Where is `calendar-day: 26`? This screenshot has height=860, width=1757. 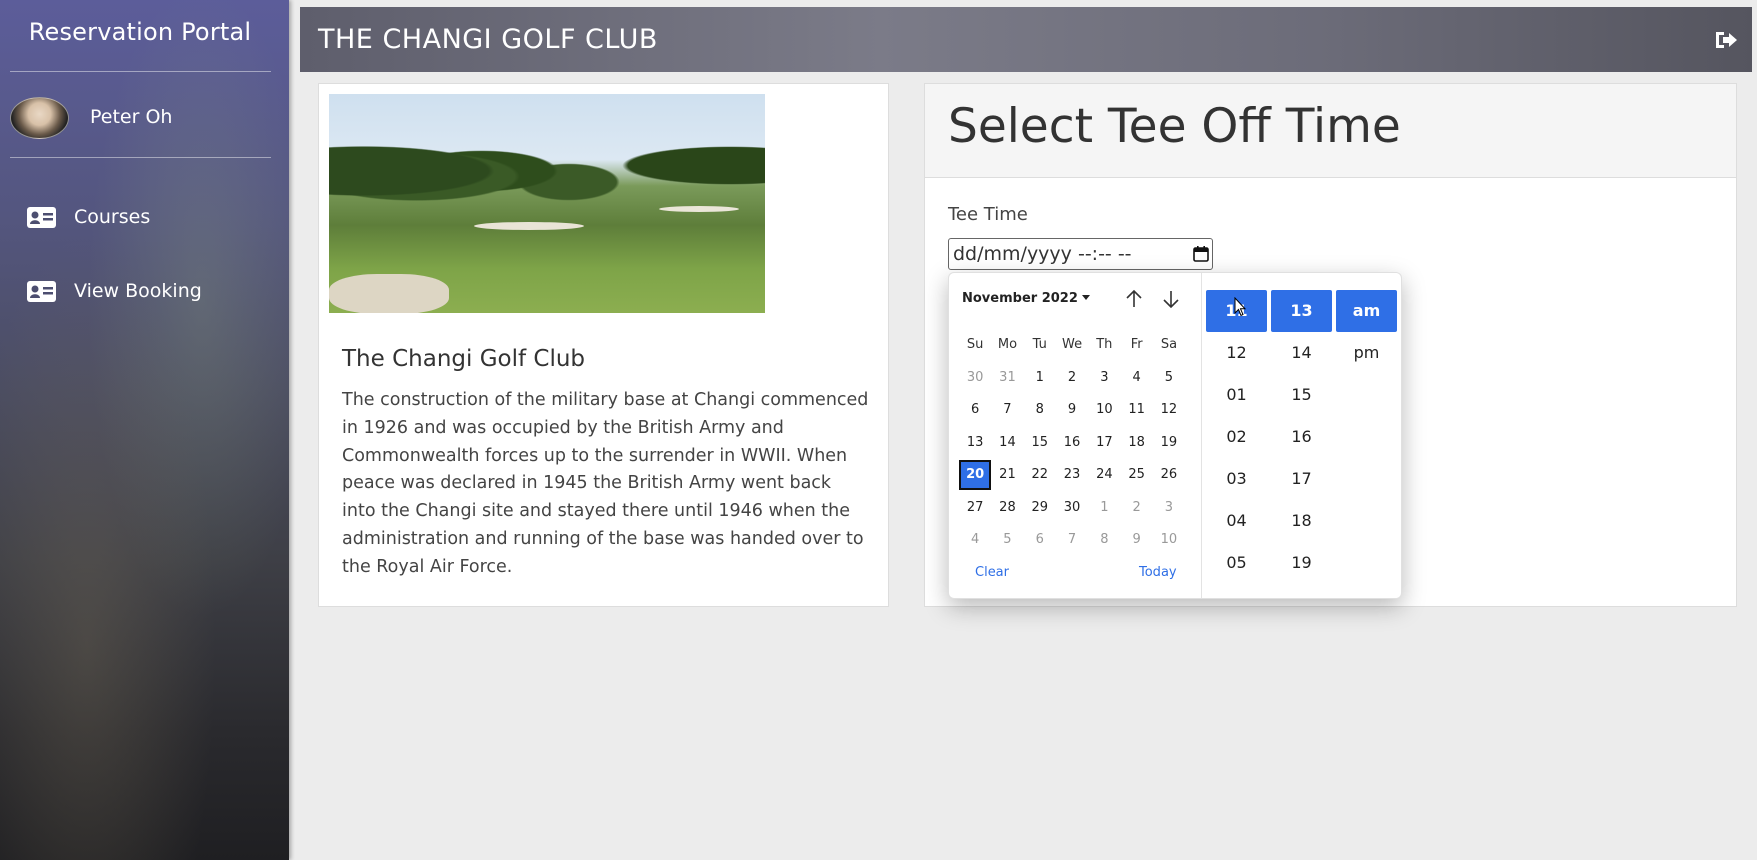 calendar-day: 26 is located at coordinates (1169, 478).